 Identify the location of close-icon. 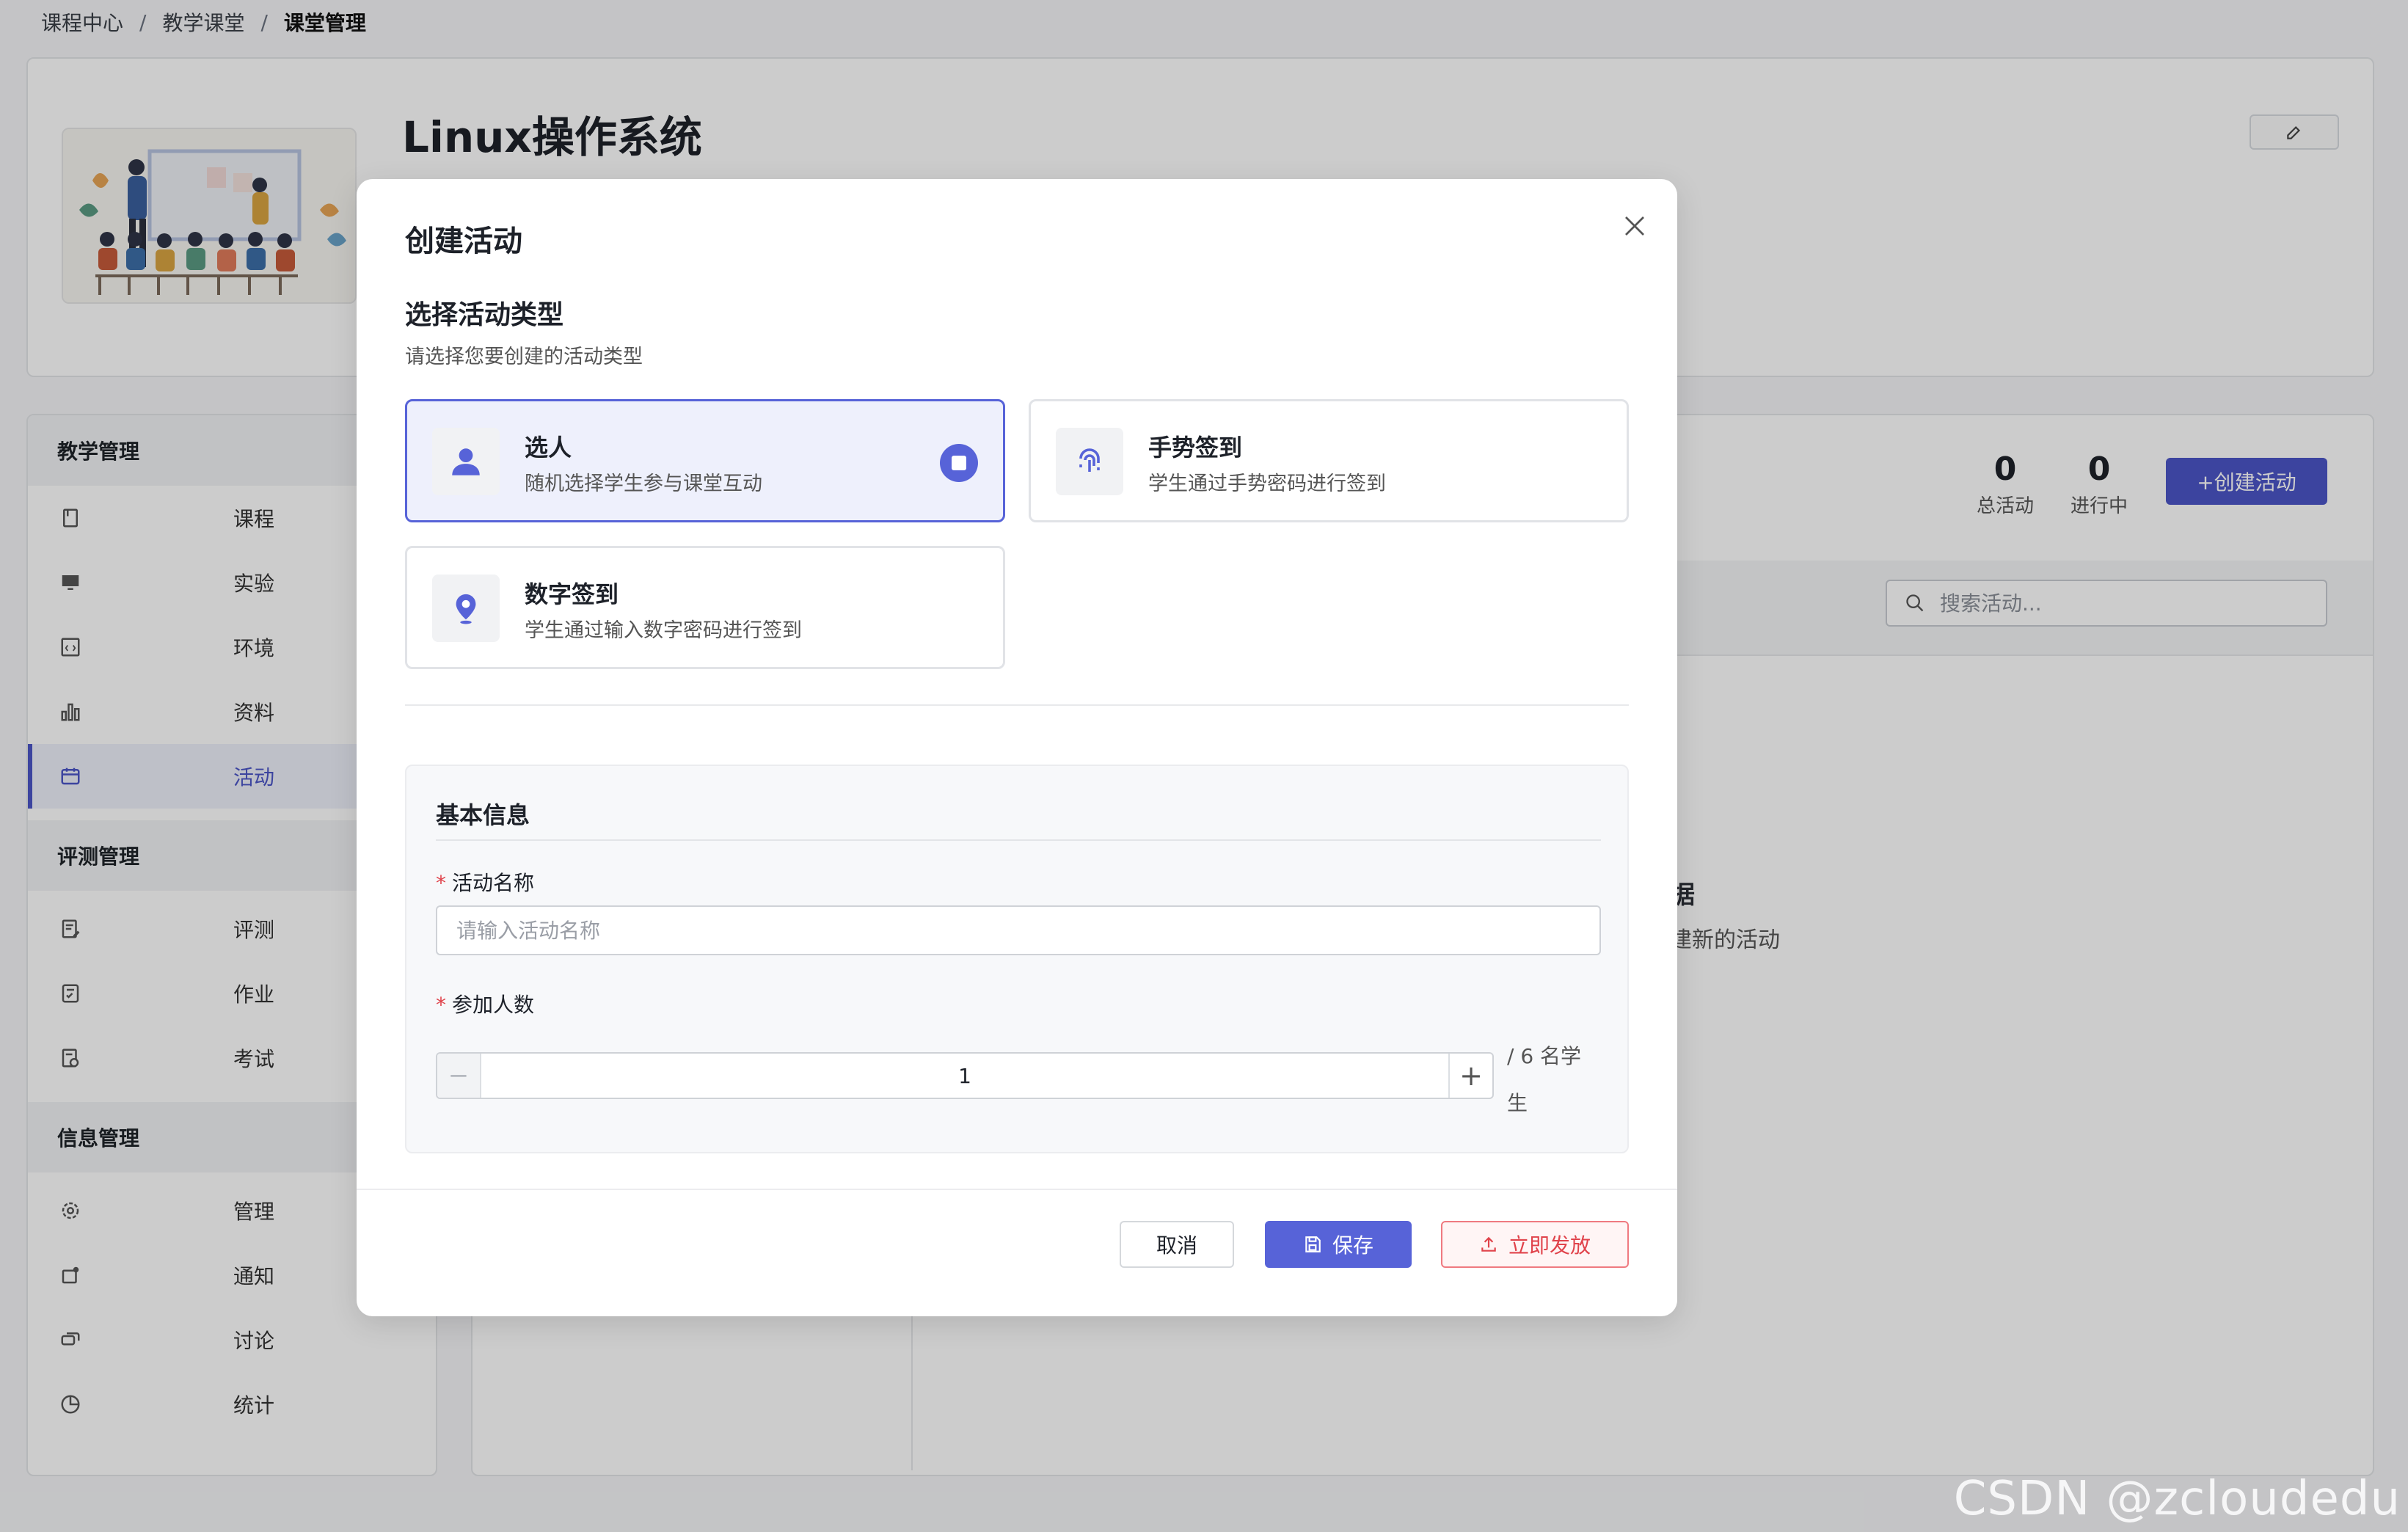
(1634, 226).